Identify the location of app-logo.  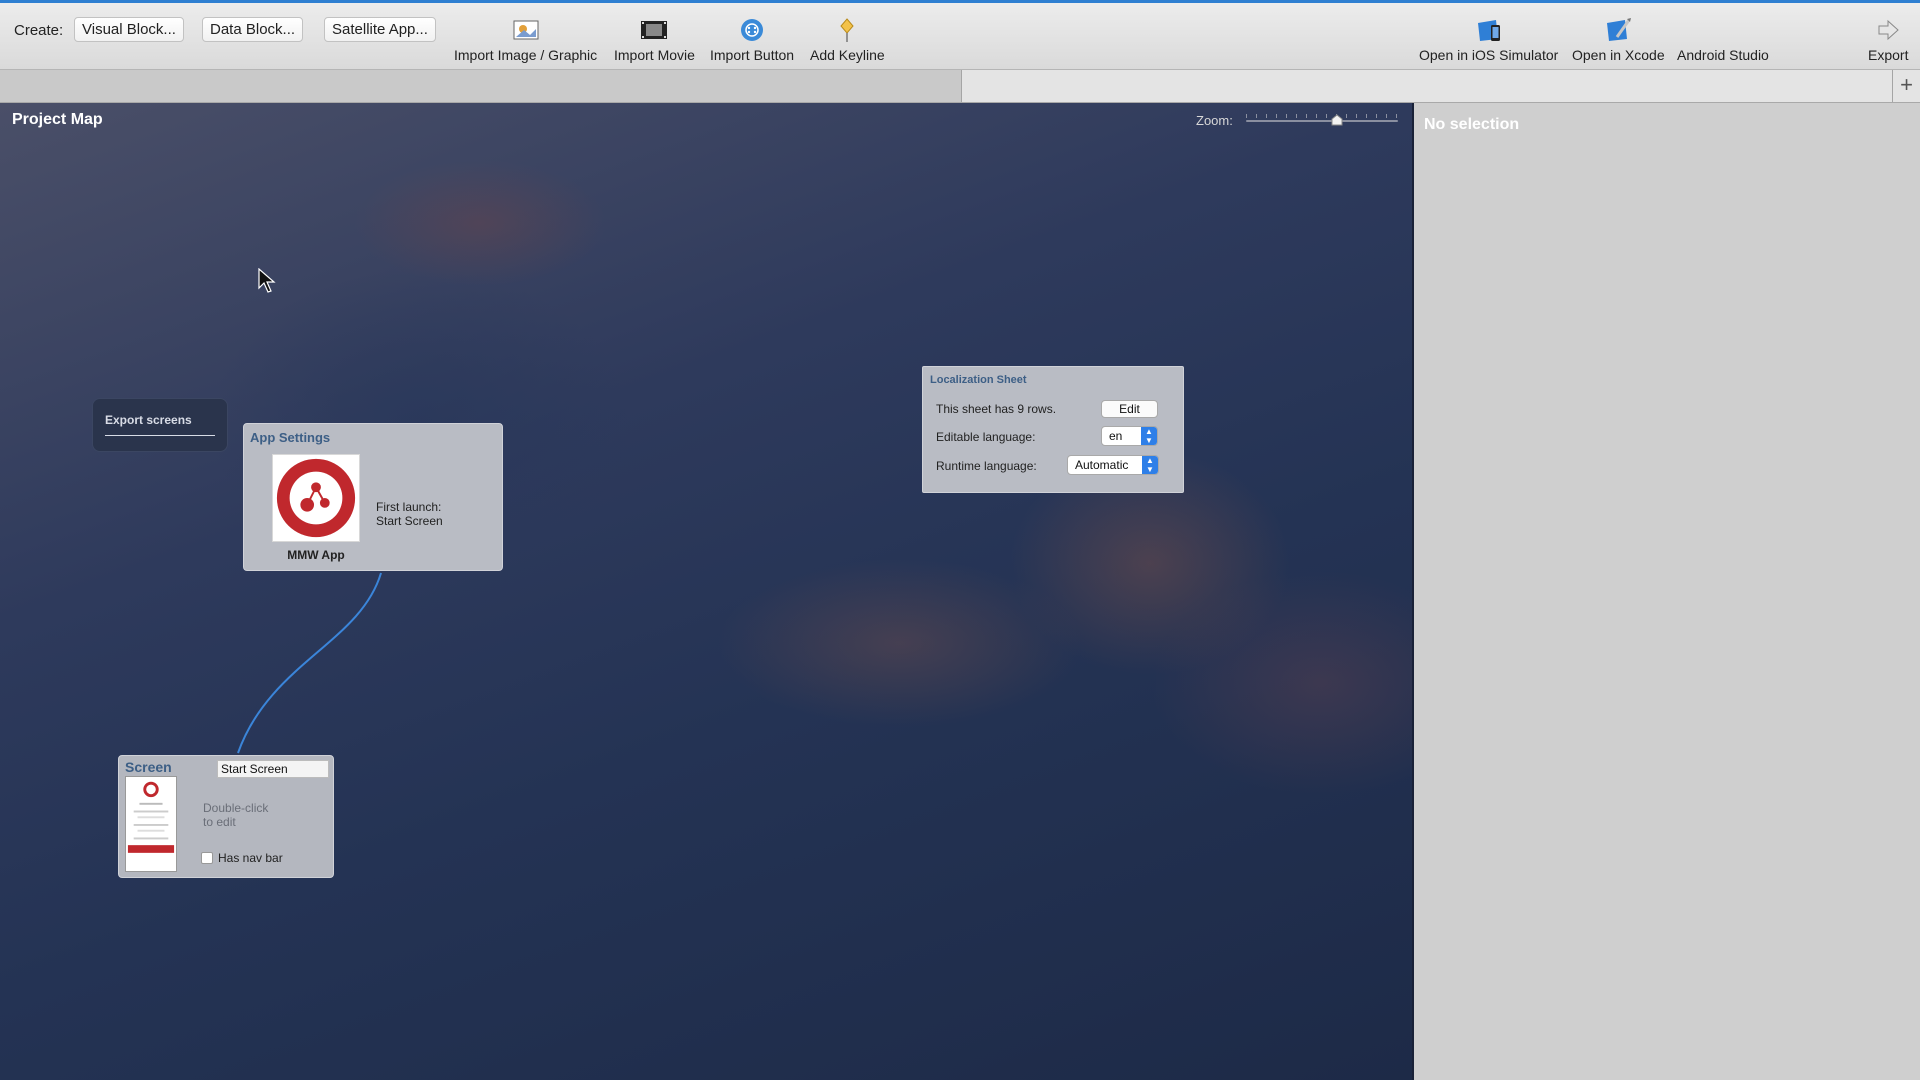
(316, 498).